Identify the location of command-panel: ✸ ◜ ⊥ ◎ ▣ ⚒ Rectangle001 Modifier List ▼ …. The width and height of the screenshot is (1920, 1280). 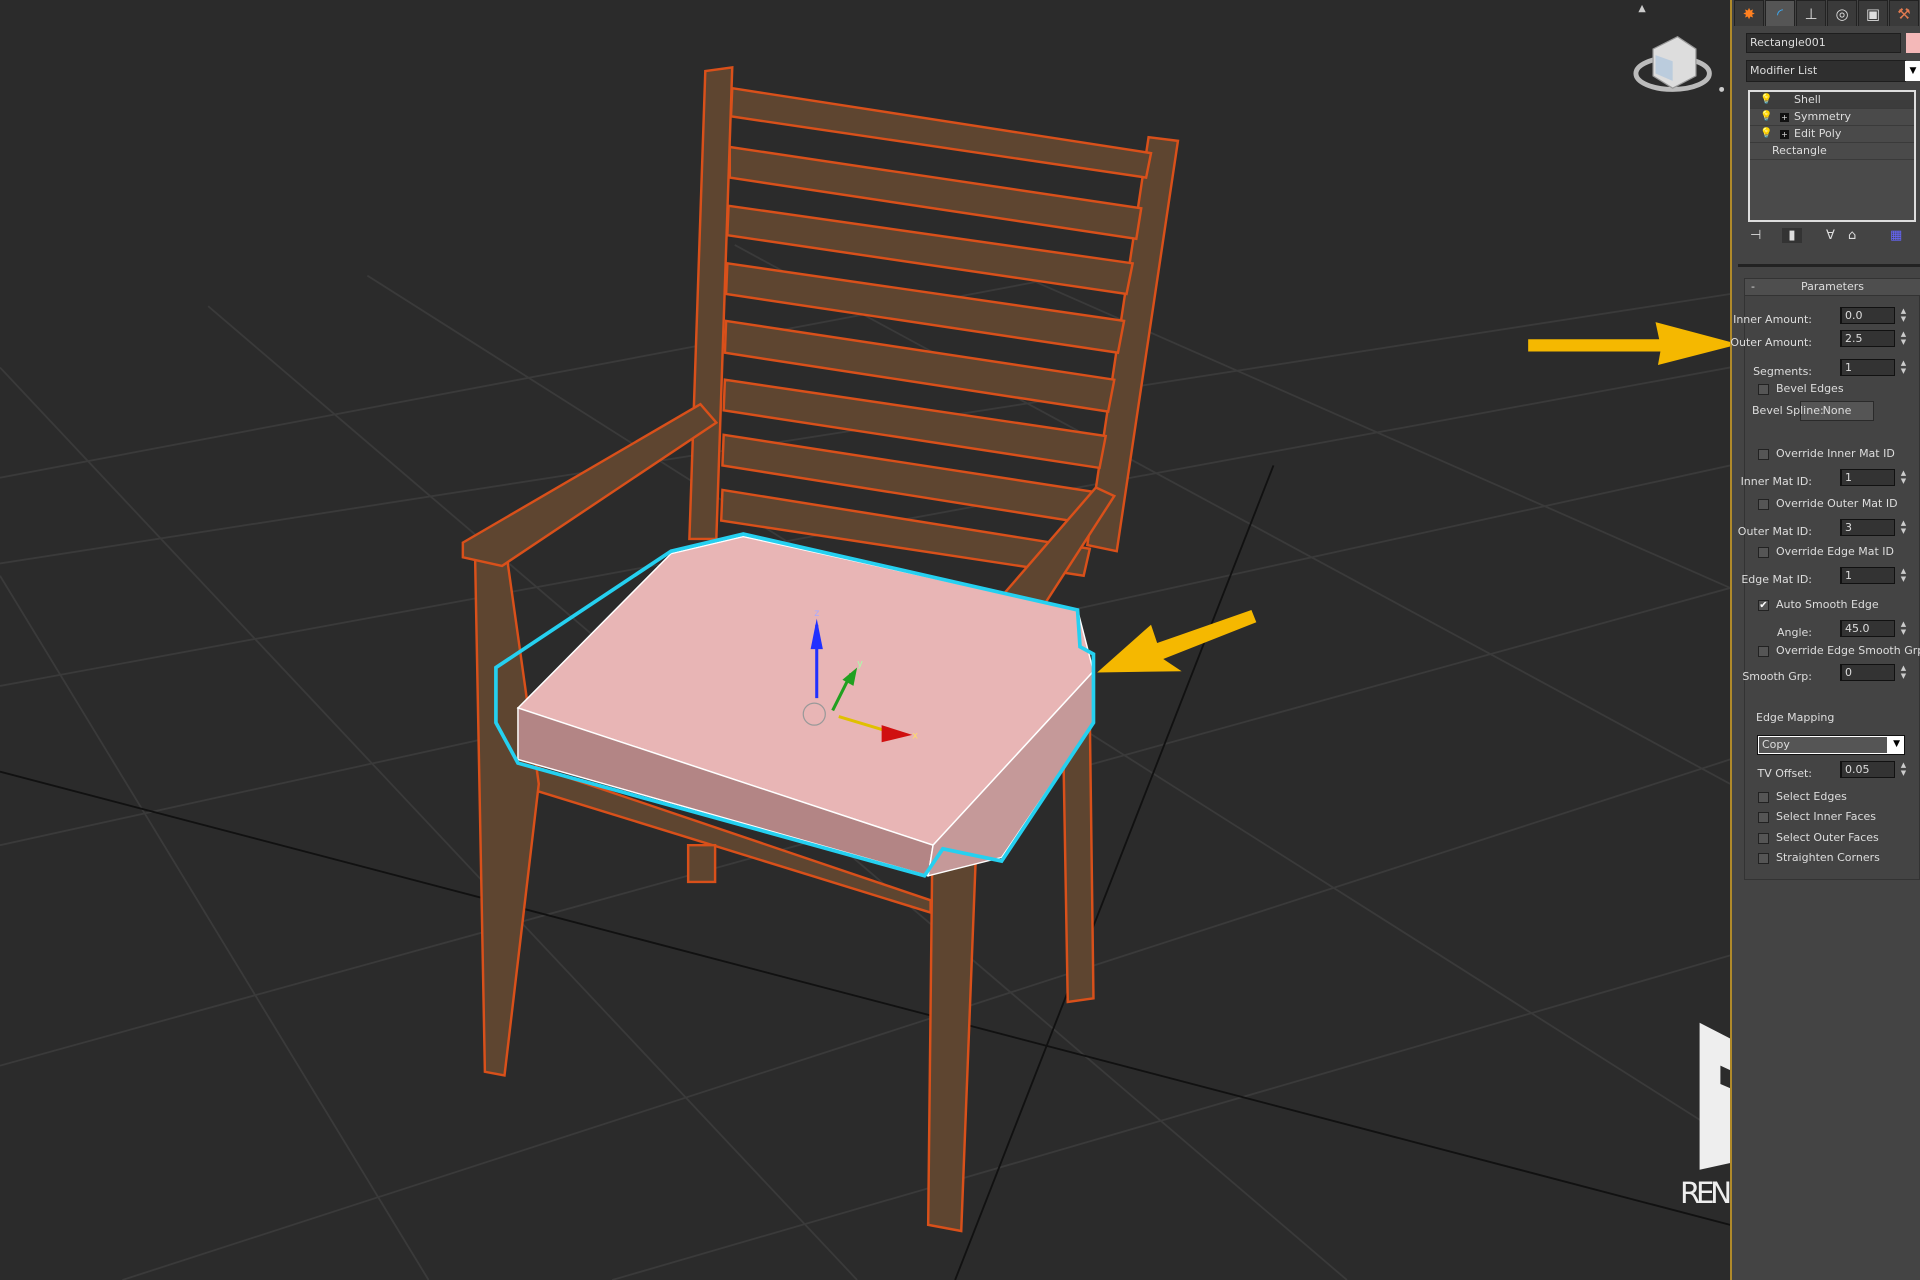
(1825, 640).